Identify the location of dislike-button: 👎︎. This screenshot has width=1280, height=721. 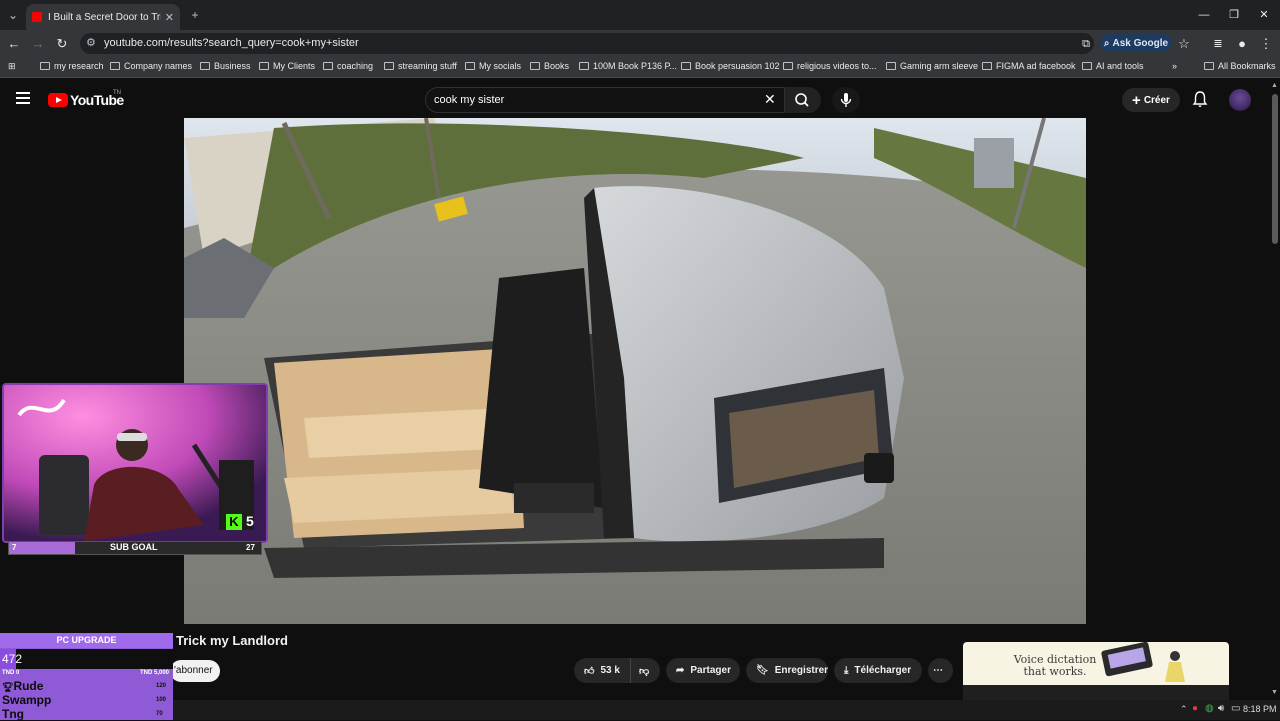
(645, 670).